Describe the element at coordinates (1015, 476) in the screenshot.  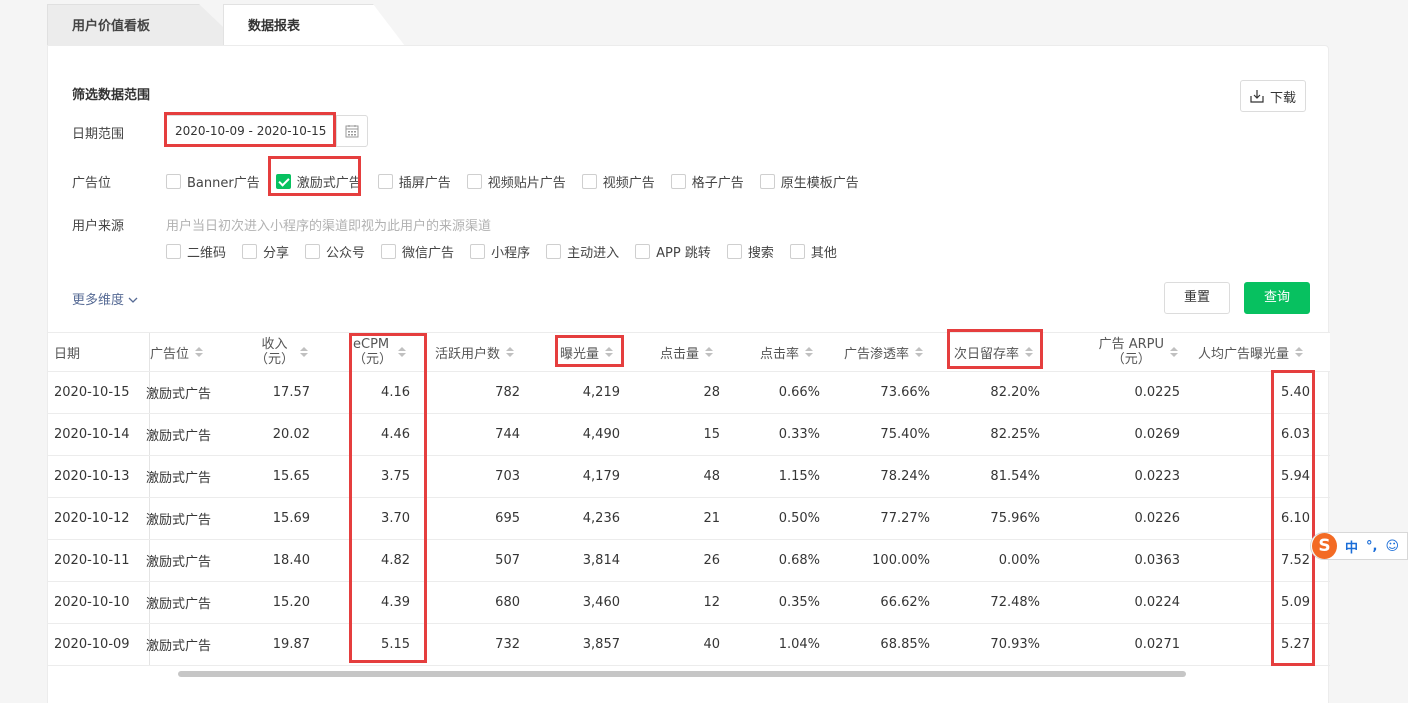
I see `cell-retention: 81.54%` at that location.